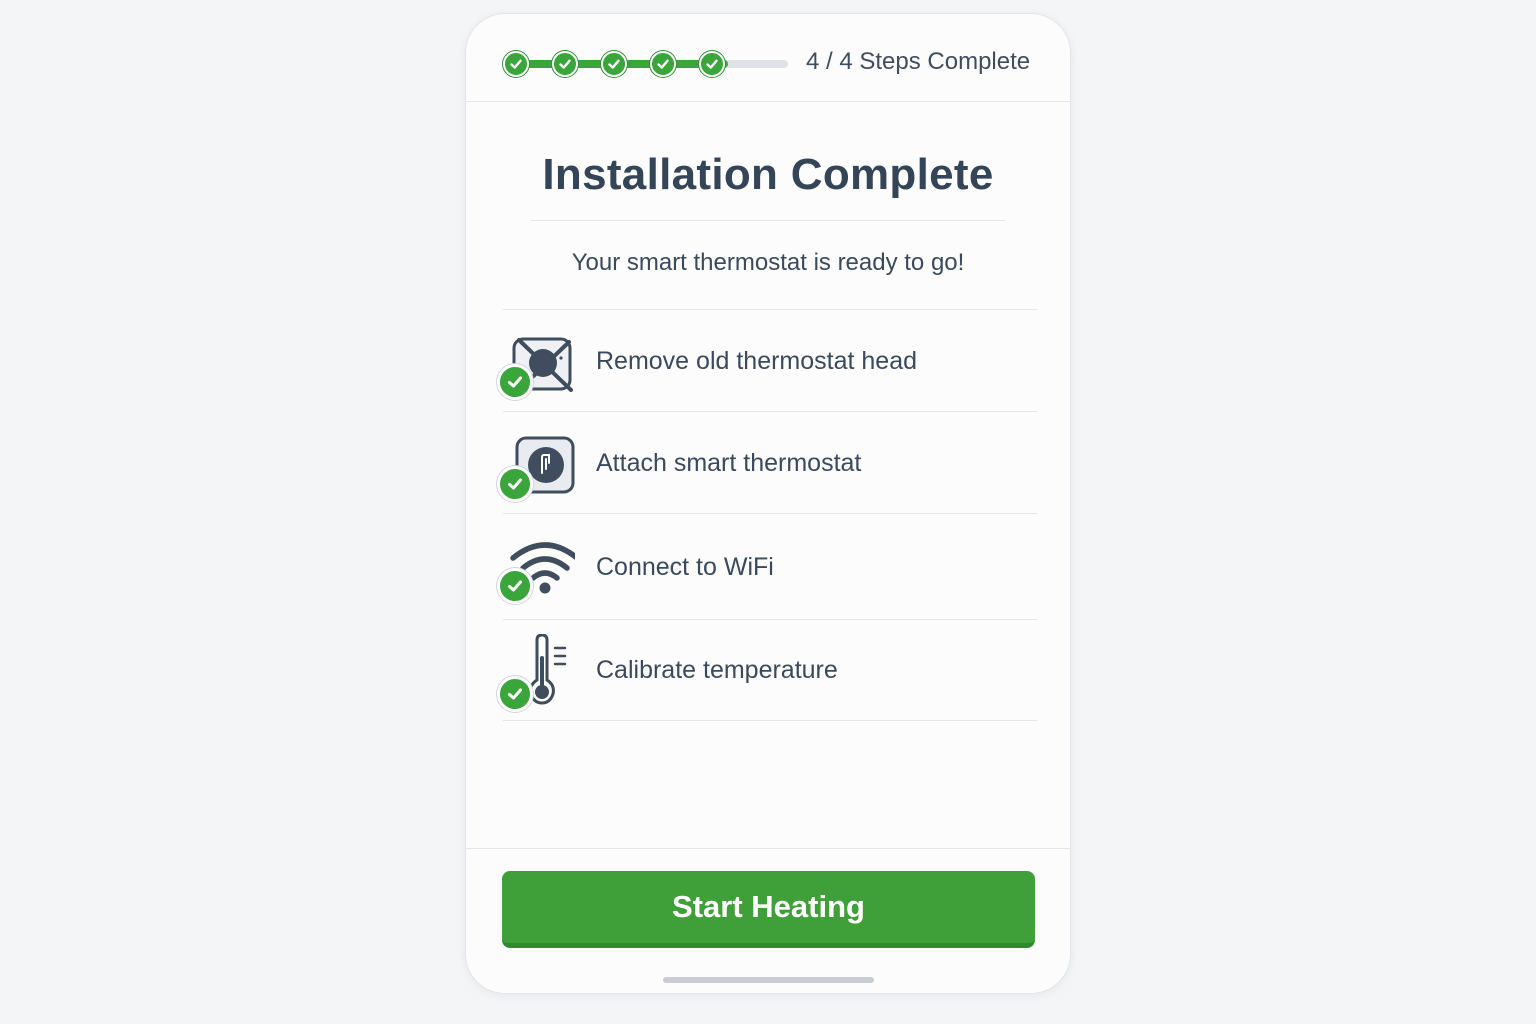 The width and height of the screenshot is (1536, 1024). Describe the element at coordinates (757, 360) in the screenshot. I see `checklist-label: Remove old thermostat head` at that location.